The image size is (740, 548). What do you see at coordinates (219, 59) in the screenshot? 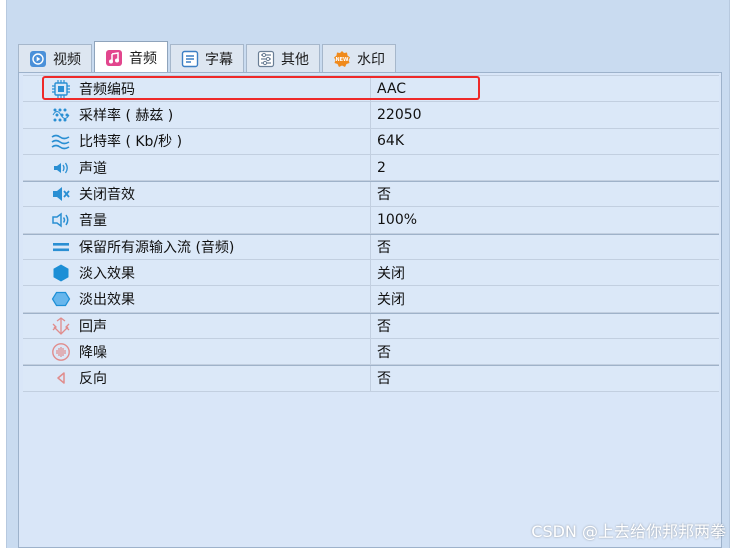
I see `tab-label: 字幕` at bounding box center [219, 59].